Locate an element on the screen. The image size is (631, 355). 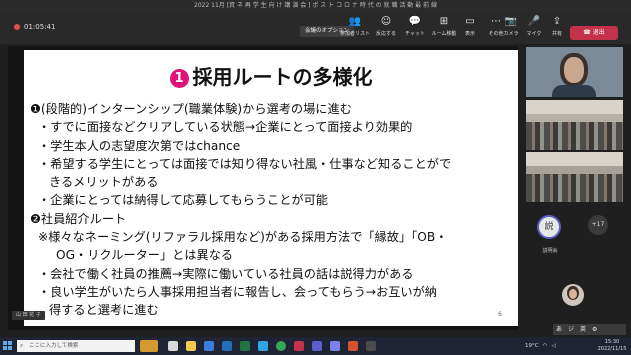
edge-icon is located at coordinates (263, 346).